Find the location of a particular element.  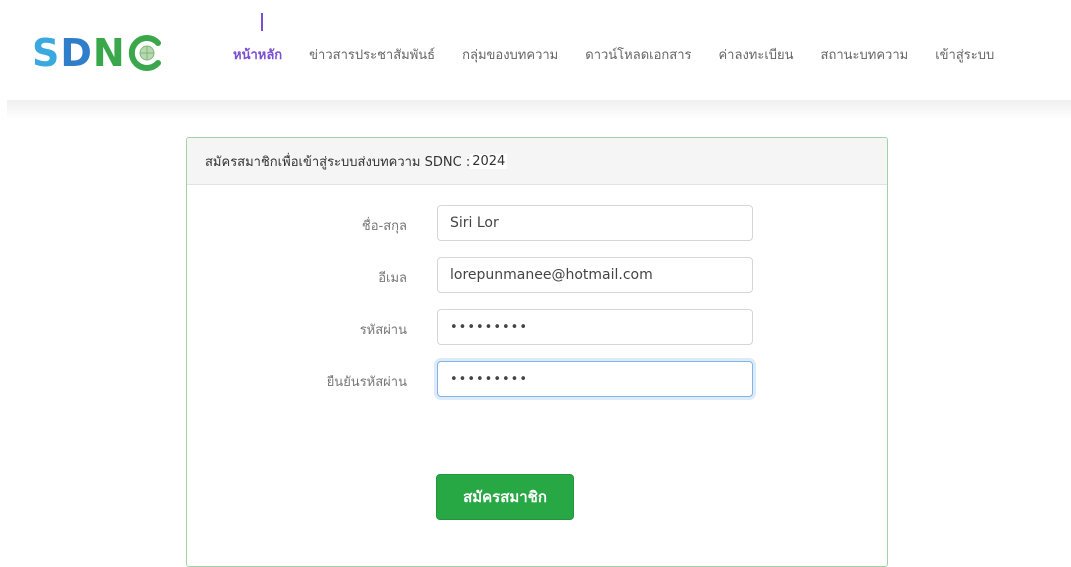

panel-year: 2024 is located at coordinates (489, 161).